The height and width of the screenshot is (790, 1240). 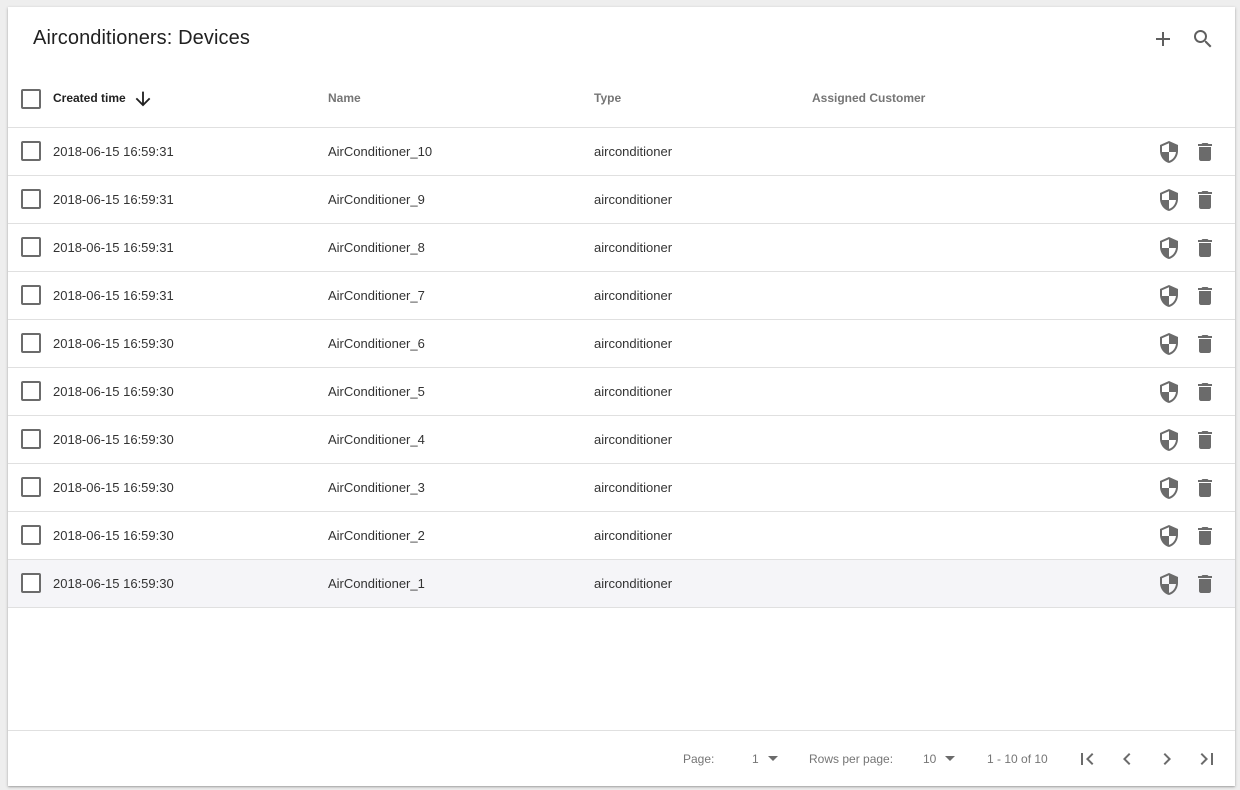 I want to click on cell-name: AirConditioner_5, so click(x=376, y=391).